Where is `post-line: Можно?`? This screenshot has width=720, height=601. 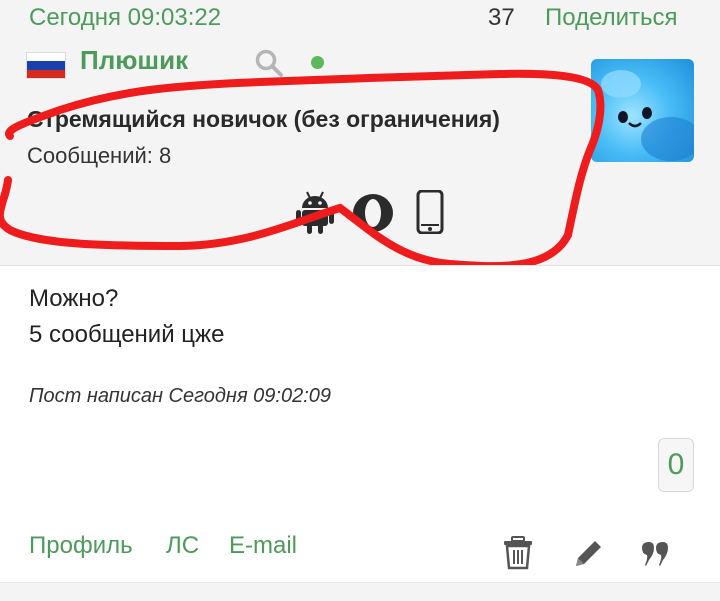
post-line: Можно? is located at coordinates (74, 298).